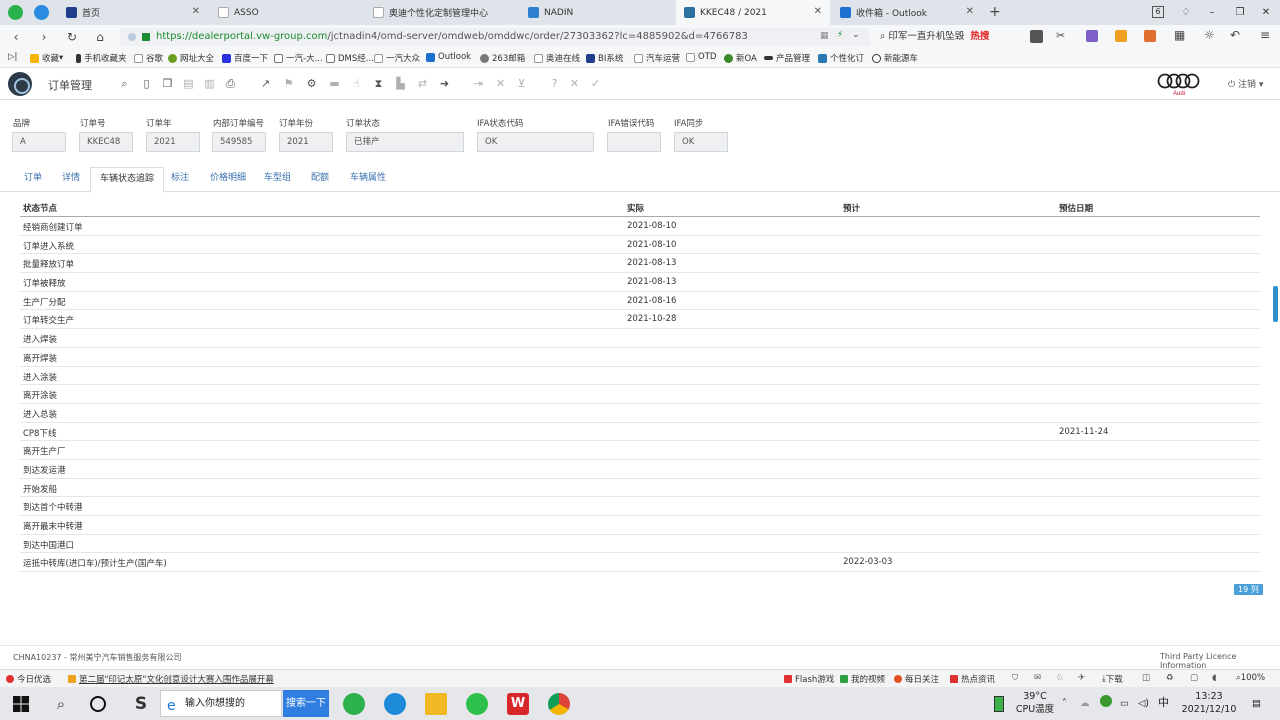  Describe the element at coordinates (640, 320) in the screenshot. I see `table-row: 订单转交生产 2021-10-28` at that location.